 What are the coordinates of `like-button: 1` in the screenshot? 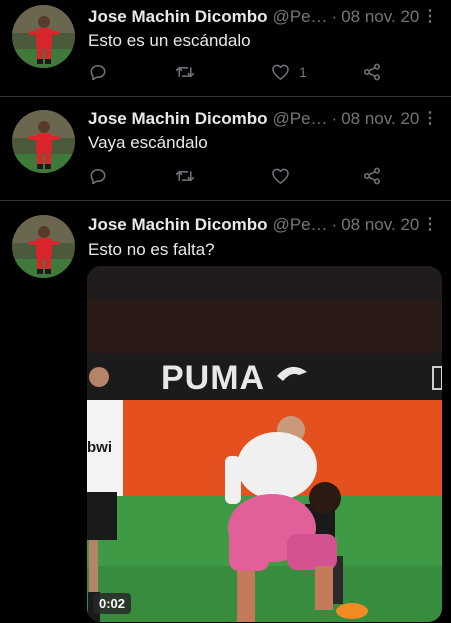 It's located at (288, 72).